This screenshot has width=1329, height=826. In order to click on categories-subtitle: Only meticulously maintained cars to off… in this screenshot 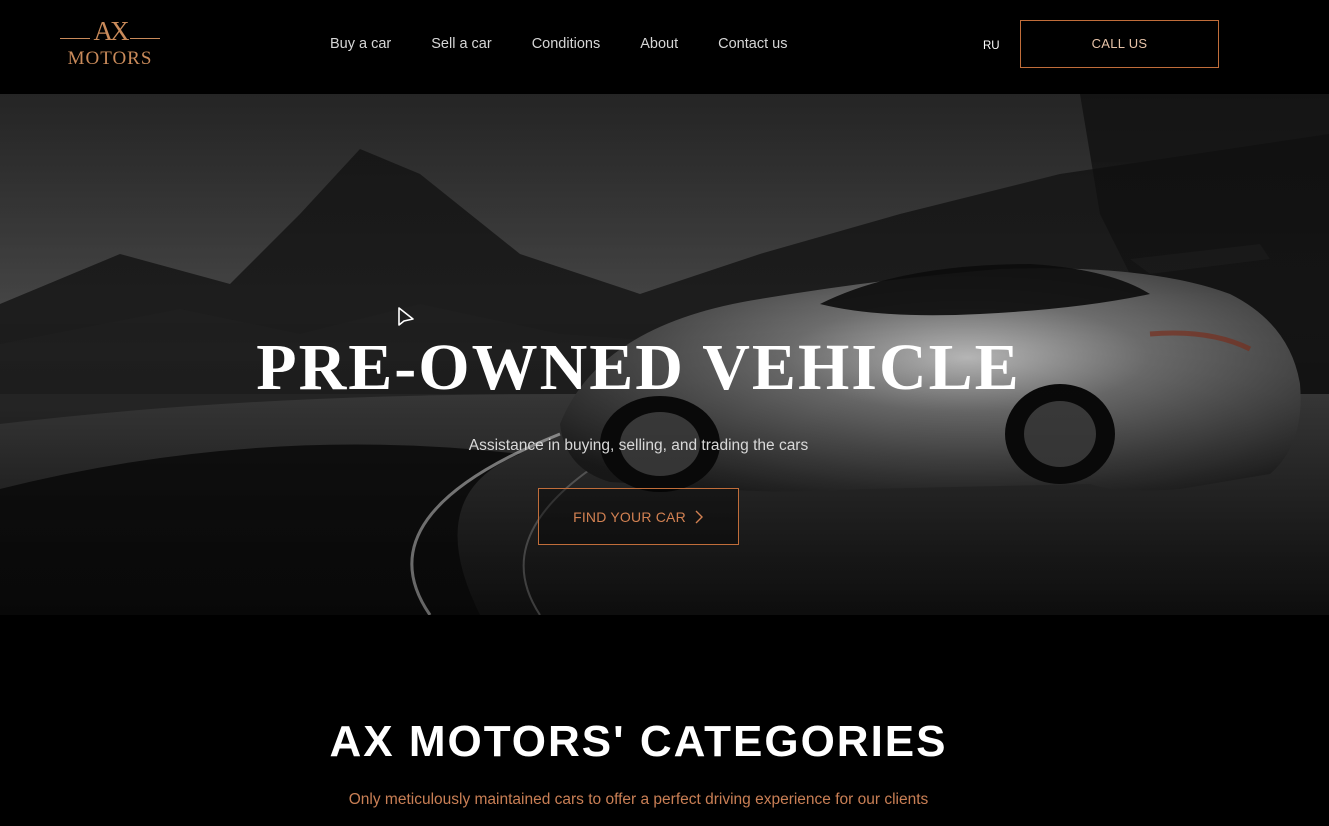, I will do `click(638, 799)`.